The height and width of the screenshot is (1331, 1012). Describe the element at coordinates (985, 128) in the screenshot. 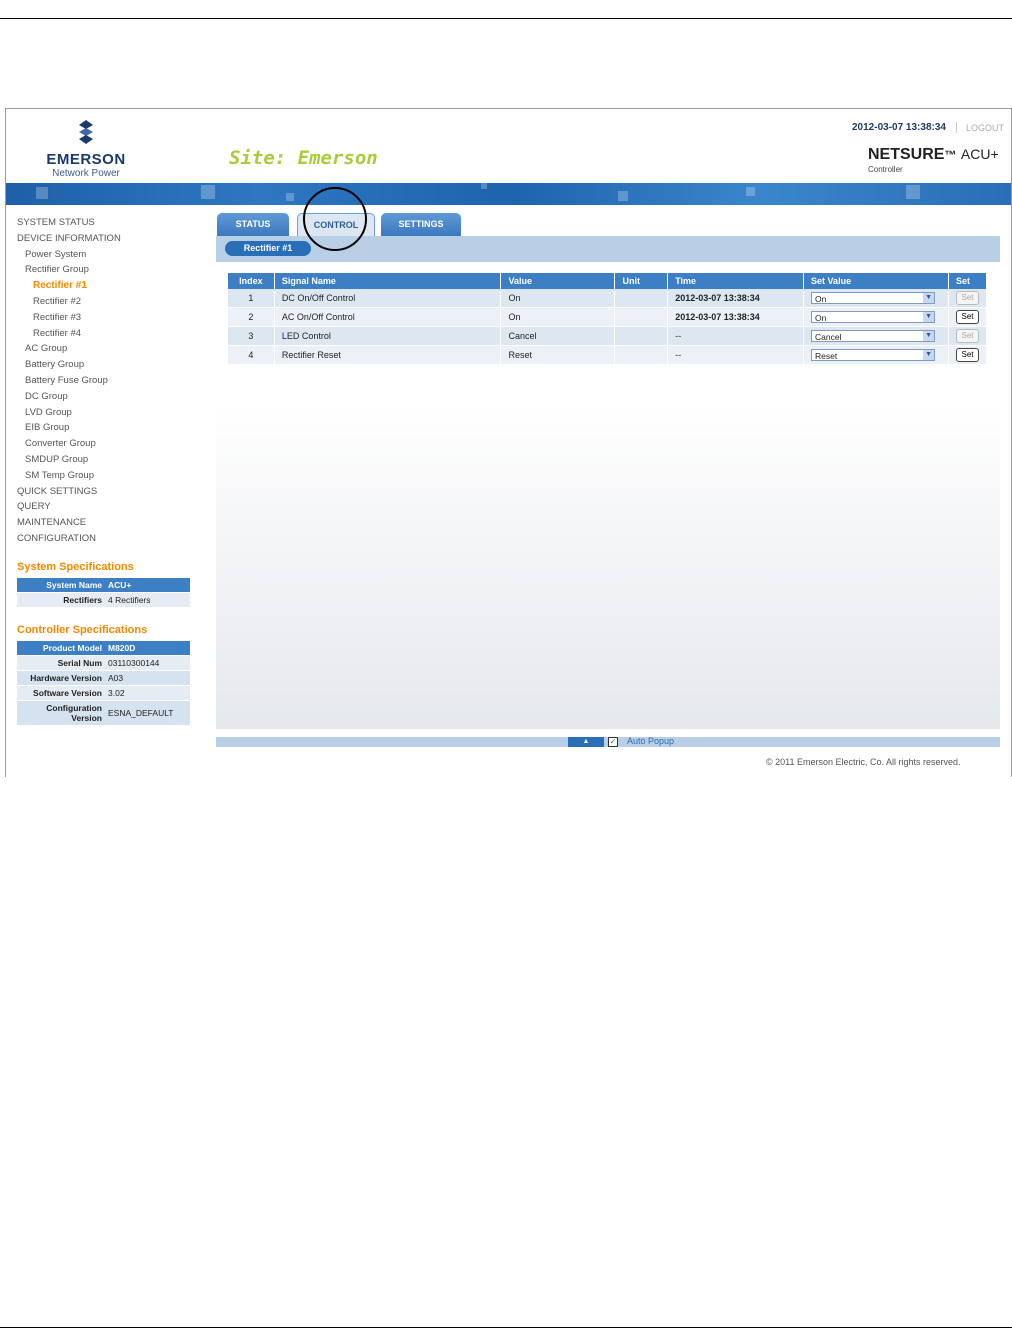

I see `logout-link: LOGOUT` at that location.